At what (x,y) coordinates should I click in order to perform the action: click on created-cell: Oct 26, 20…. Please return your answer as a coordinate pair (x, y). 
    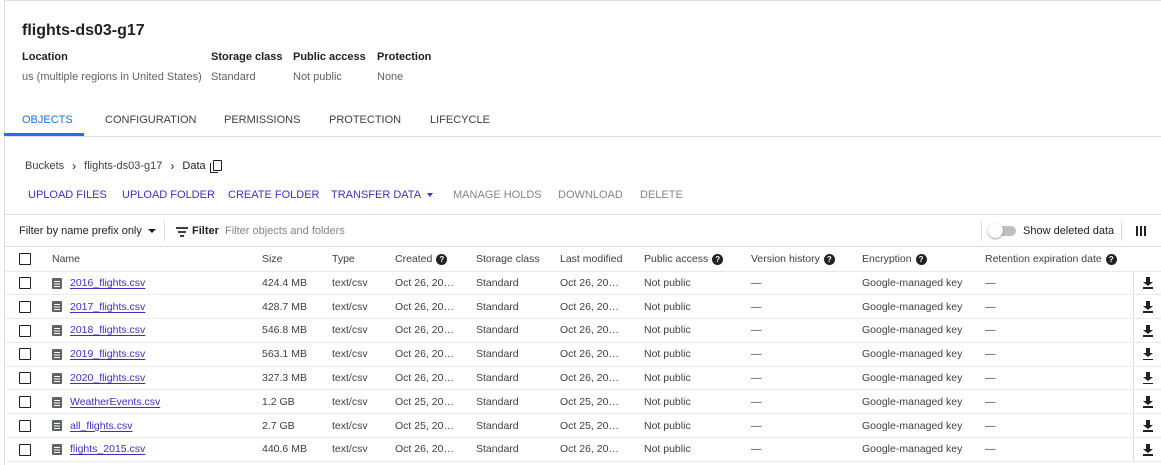
    Looking at the image, I should click on (435, 354).